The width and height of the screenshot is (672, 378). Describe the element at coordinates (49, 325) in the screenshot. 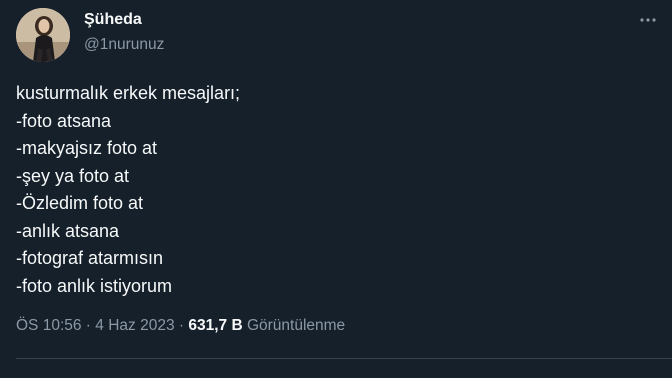

I see `tweet-time: ÖS 10:56` at that location.